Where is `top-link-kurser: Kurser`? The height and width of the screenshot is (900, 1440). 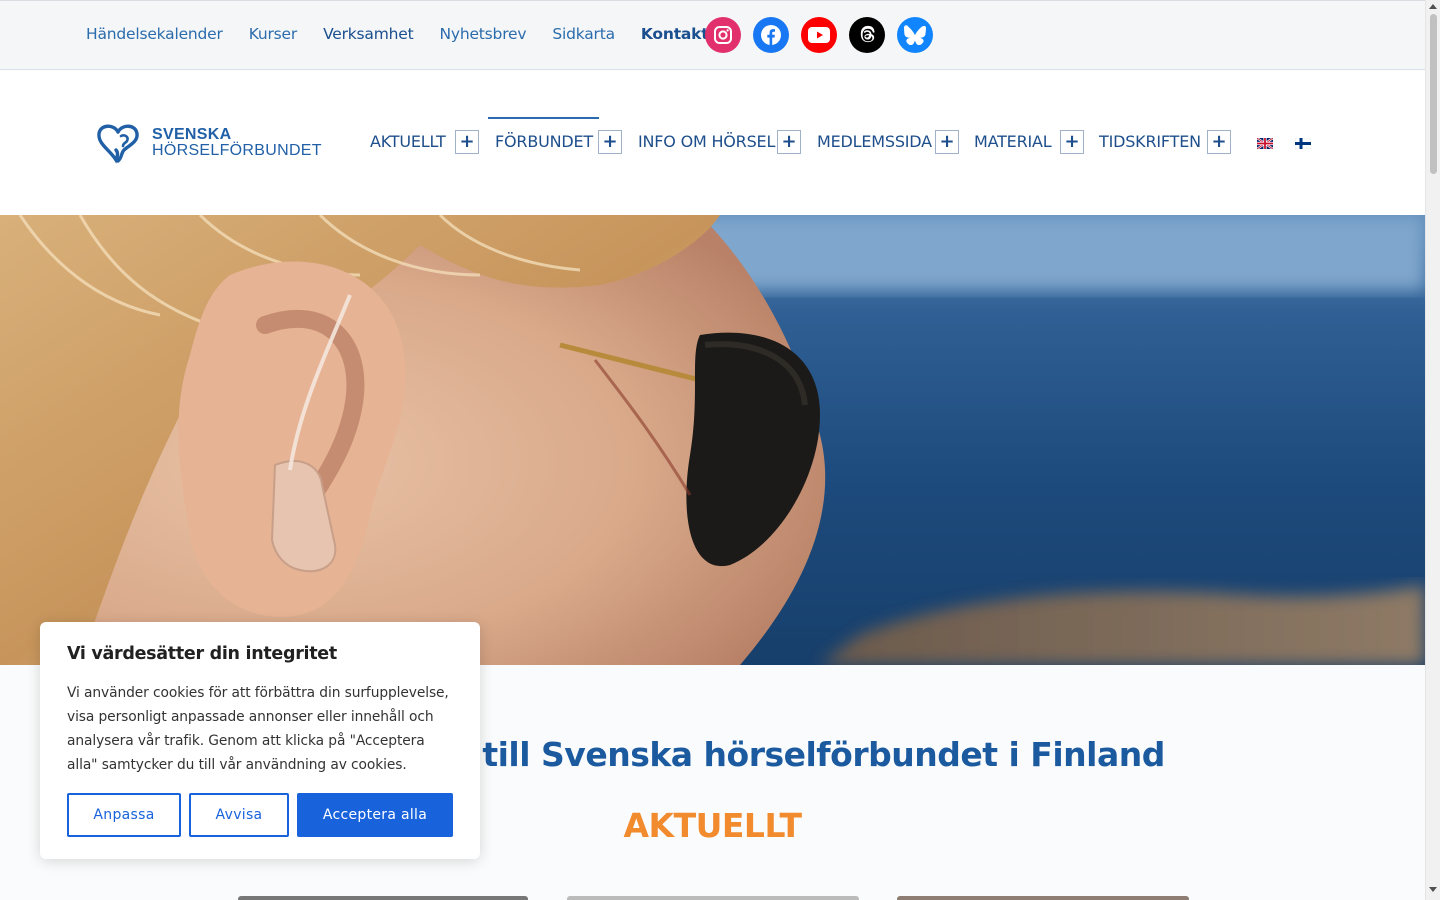
top-link-kurser: Kurser is located at coordinates (273, 34).